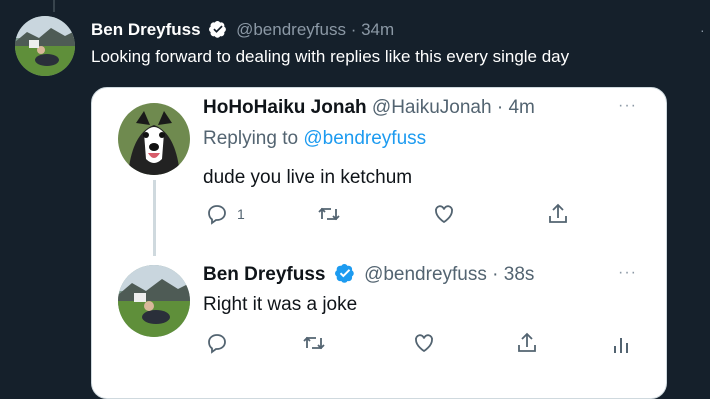  Describe the element at coordinates (241, 214) in the screenshot. I see `reply-count: 1` at that location.